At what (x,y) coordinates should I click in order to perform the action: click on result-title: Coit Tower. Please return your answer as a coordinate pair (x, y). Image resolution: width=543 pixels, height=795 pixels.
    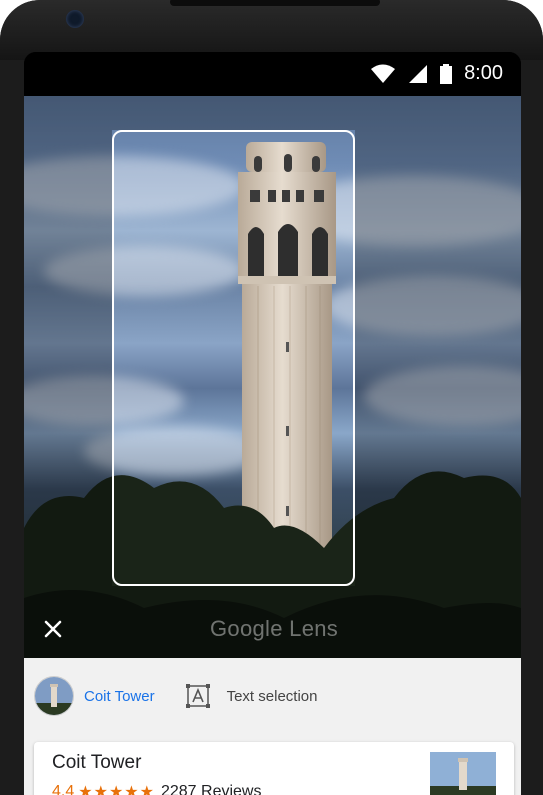
    Looking at the image, I should click on (97, 762).